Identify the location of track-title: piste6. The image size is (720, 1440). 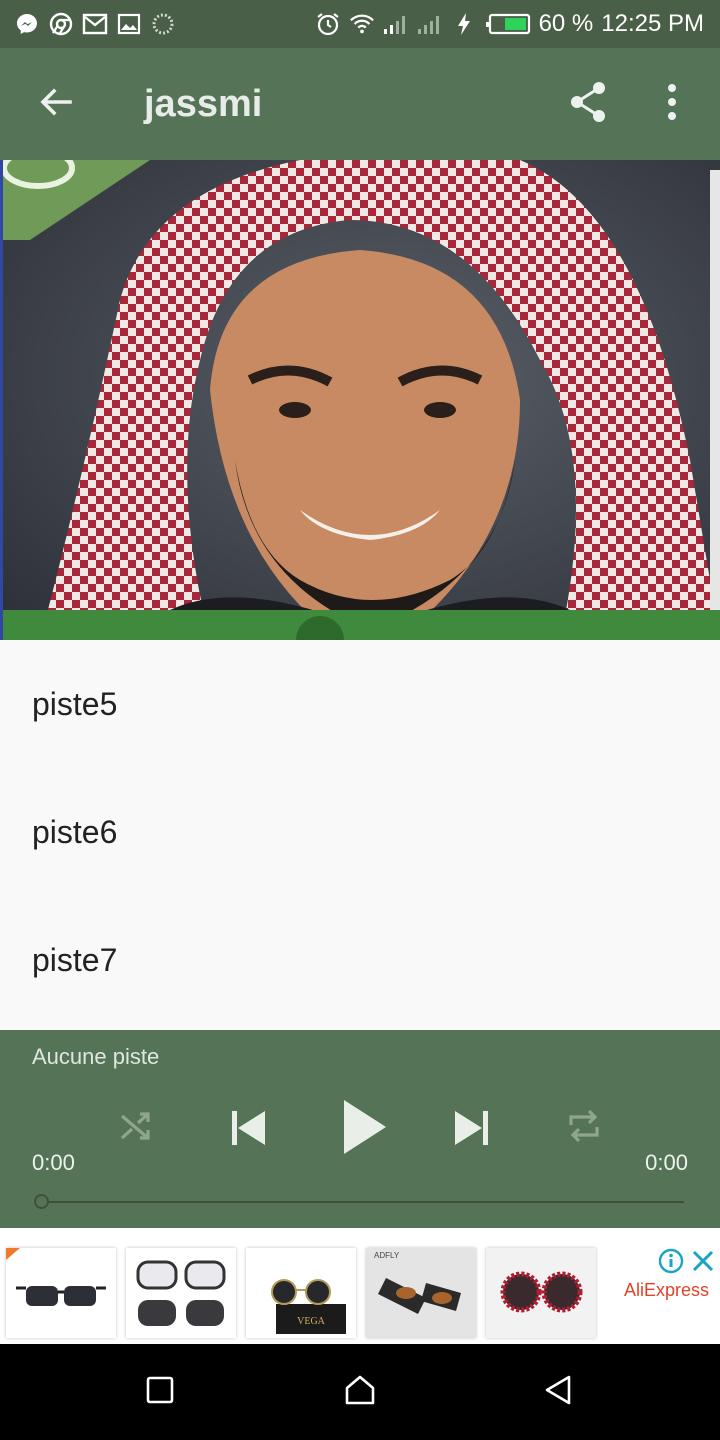
(75, 831).